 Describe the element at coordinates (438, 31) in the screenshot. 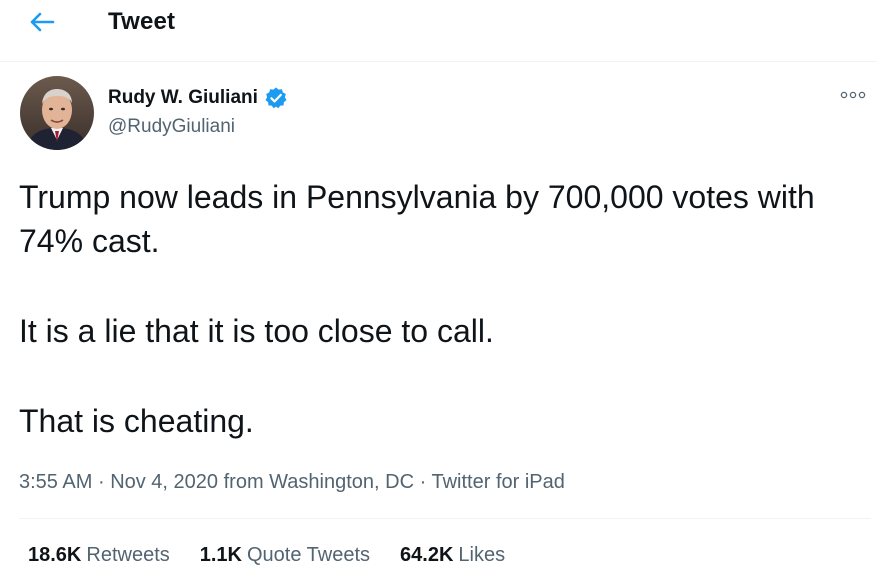

I see `page-header: Tweet` at that location.